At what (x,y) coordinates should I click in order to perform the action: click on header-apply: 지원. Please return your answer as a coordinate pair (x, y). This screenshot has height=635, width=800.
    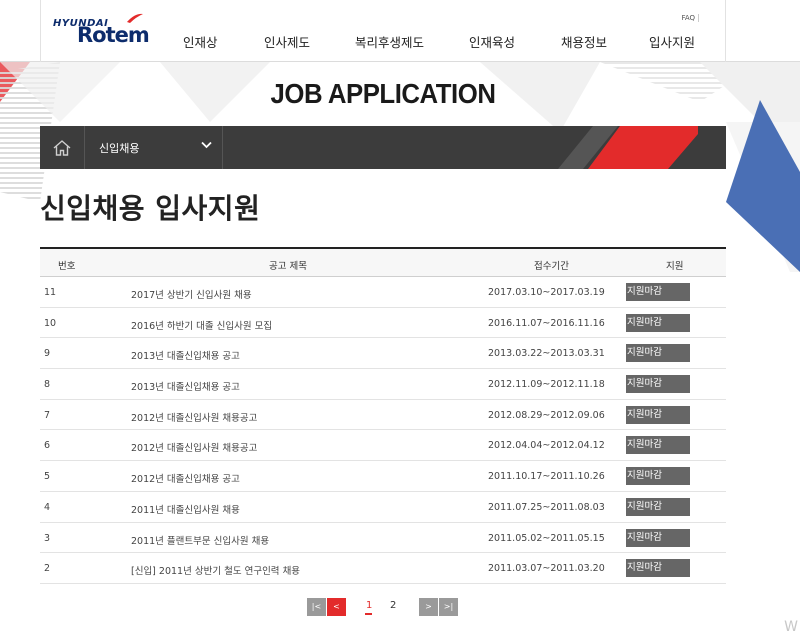
    Looking at the image, I should click on (675, 266).